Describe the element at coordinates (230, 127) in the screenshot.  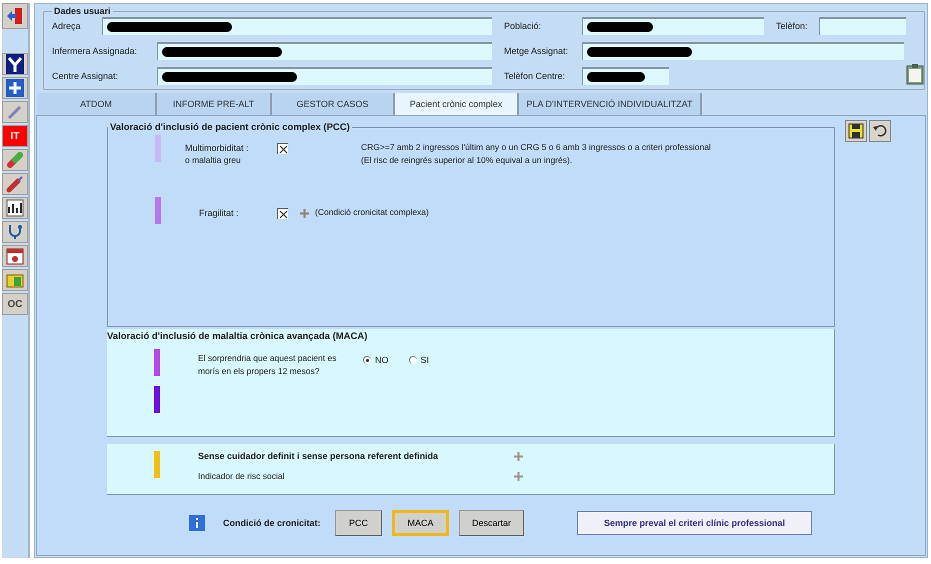
I see `section-title: Valoració d'inclusió de pacient crònic complex (PCC)` at that location.